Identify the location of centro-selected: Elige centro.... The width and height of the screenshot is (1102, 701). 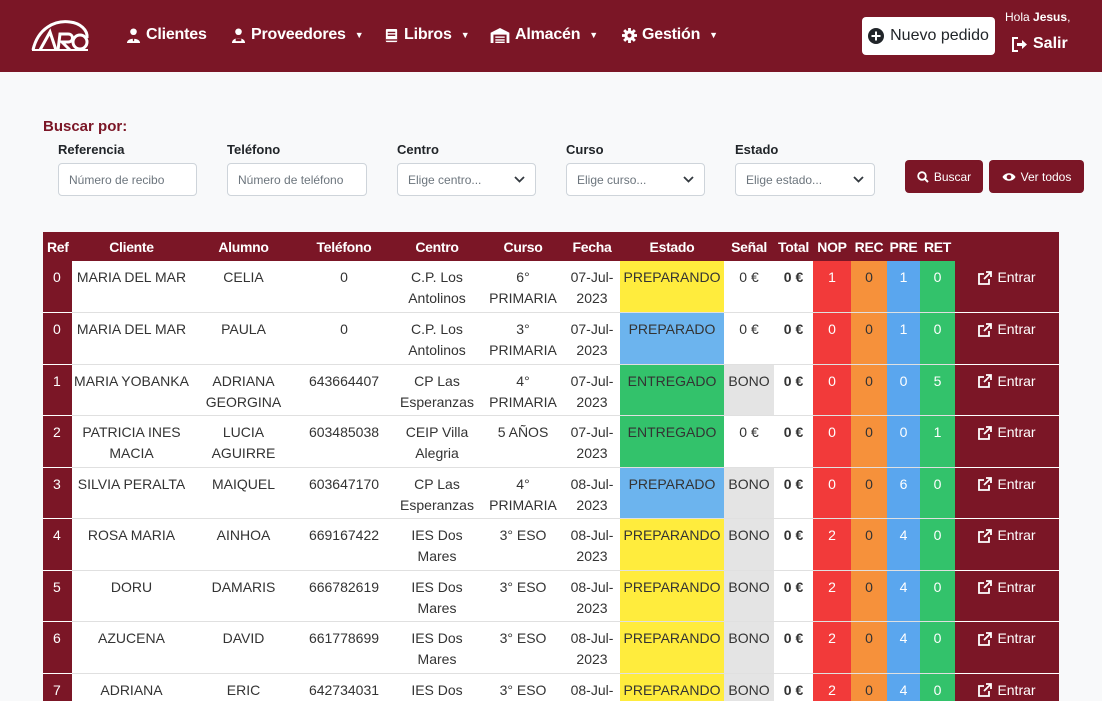
(445, 179).